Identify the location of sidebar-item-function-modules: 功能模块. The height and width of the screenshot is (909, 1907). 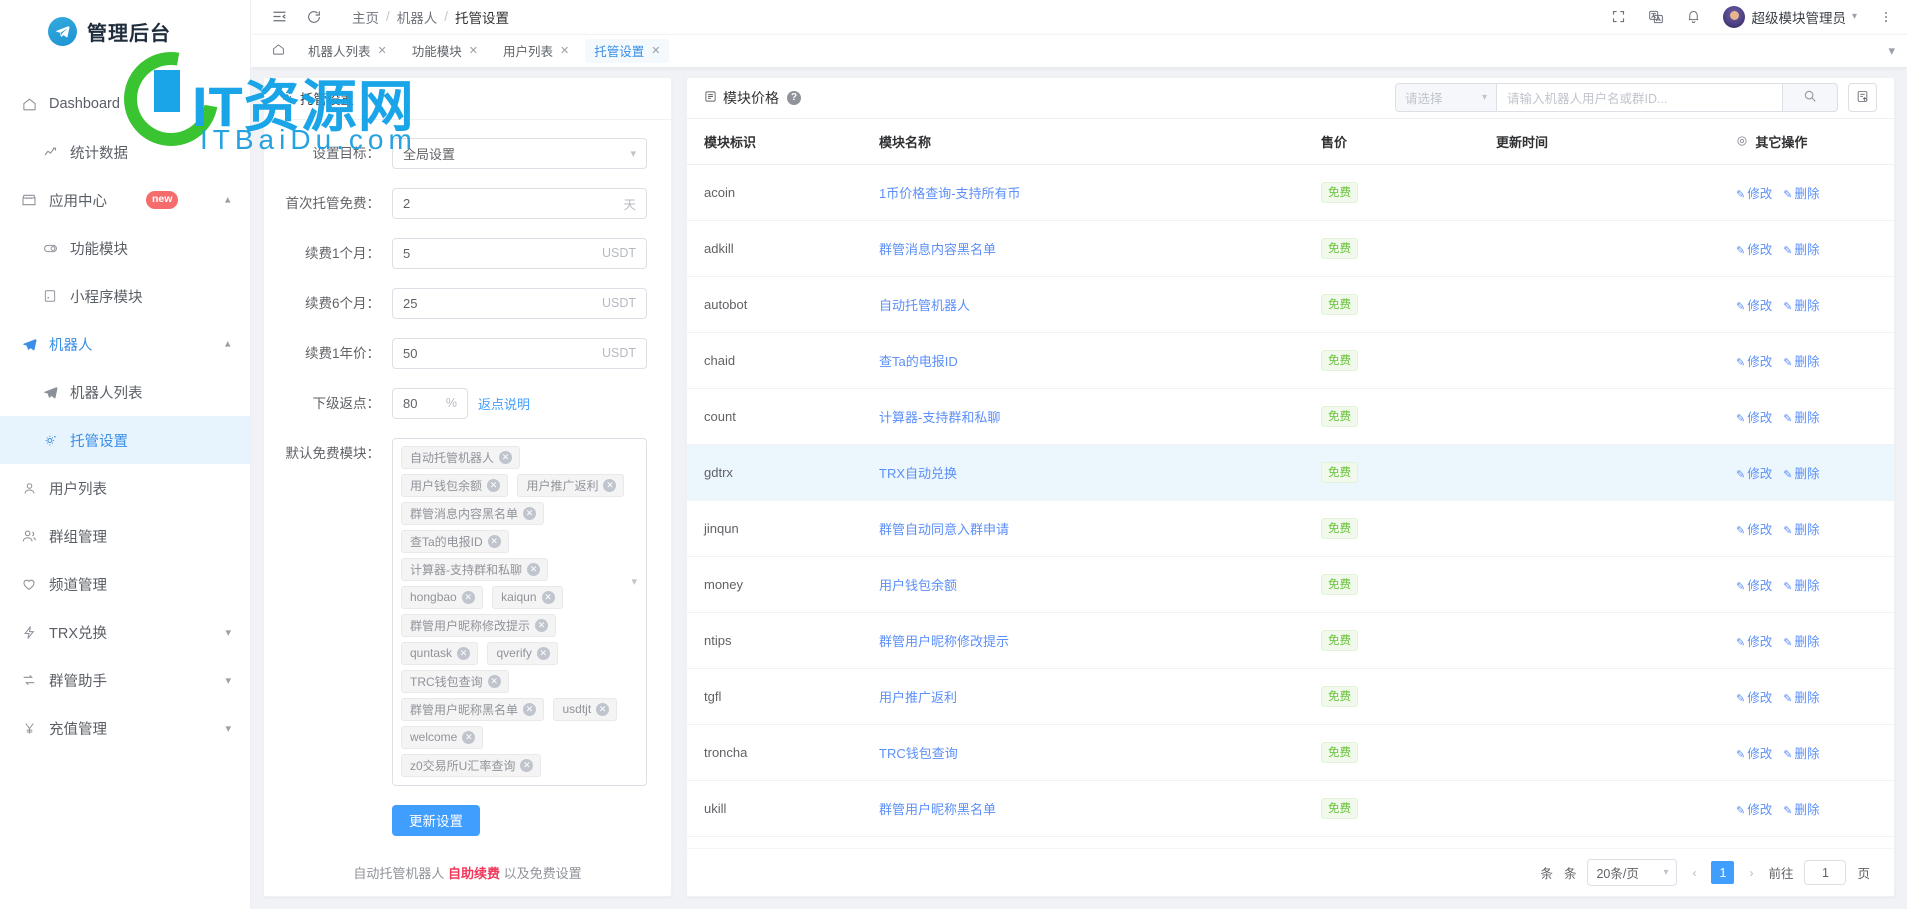
(125, 248).